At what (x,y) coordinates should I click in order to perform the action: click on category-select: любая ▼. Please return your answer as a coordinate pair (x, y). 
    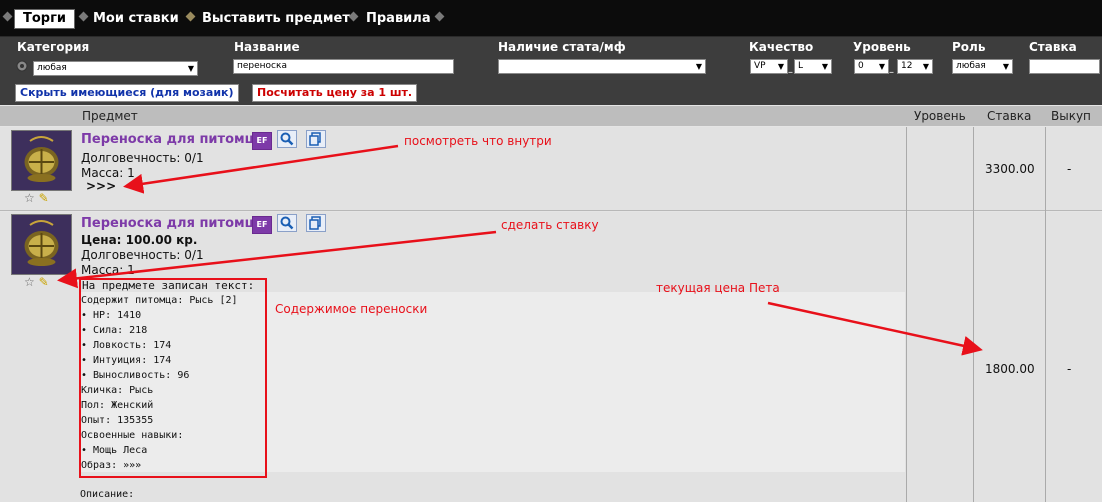
    Looking at the image, I should click on (115, 68).